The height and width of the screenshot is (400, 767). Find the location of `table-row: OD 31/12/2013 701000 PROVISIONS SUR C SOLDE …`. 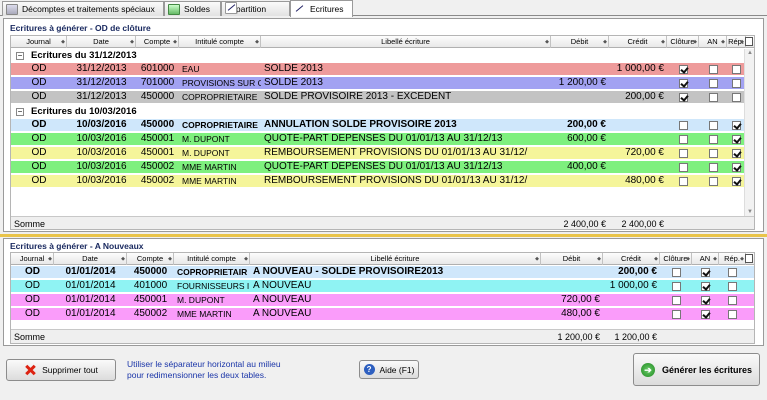

table-row: OD 31/12/2013 701000 PROVISIONS SUR C SOLDE … is located at coordinates (382, 83).